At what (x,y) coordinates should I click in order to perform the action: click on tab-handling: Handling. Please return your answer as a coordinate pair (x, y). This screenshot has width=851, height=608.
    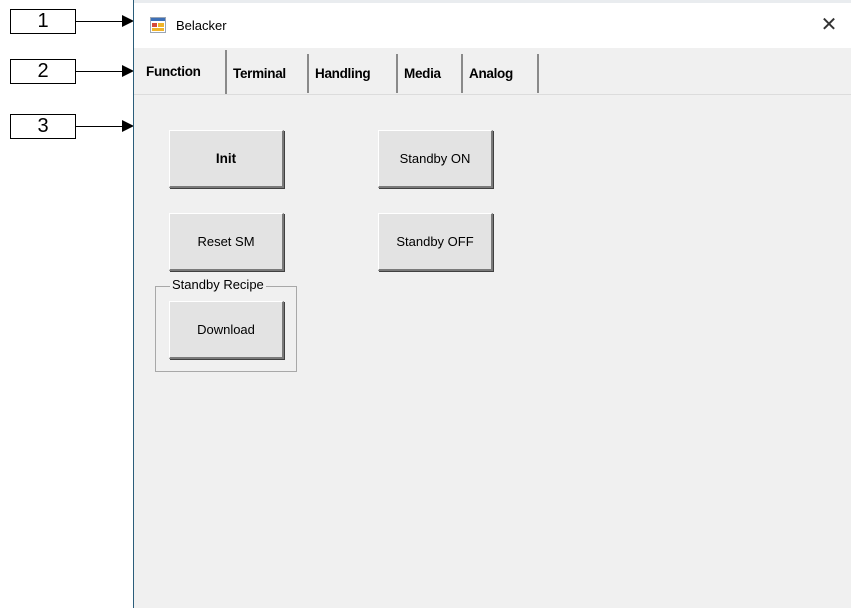
    Looking at the image, I should click on (354, 73).